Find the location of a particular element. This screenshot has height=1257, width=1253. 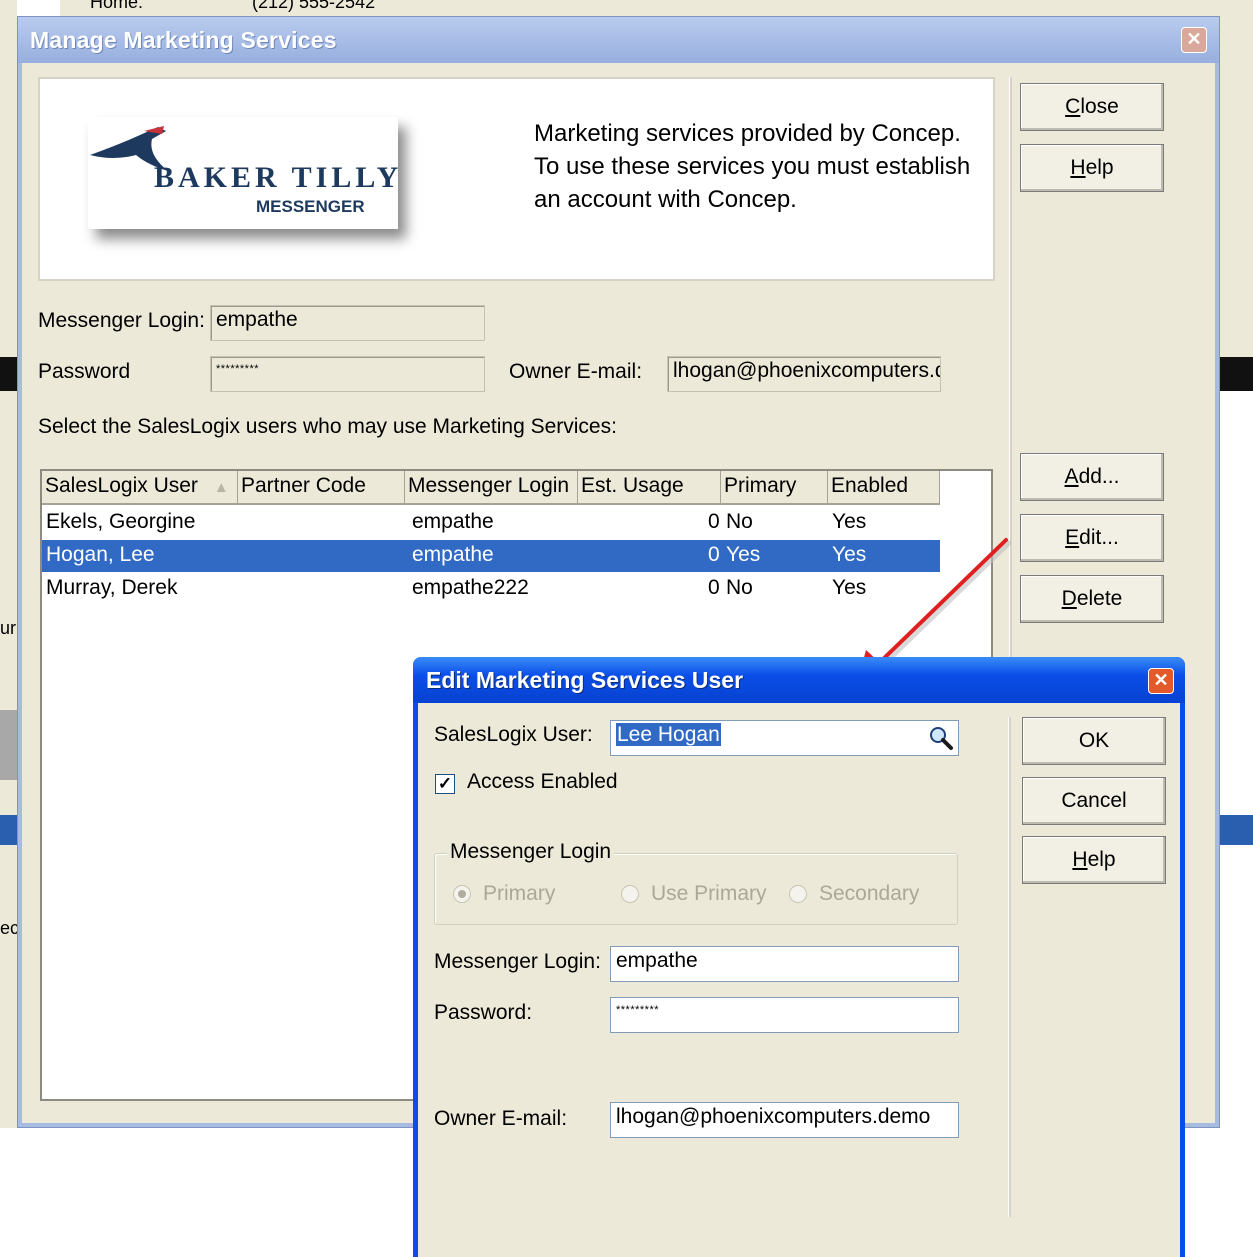

cancel-button: Cancel is located at coordinates (1094, 801).